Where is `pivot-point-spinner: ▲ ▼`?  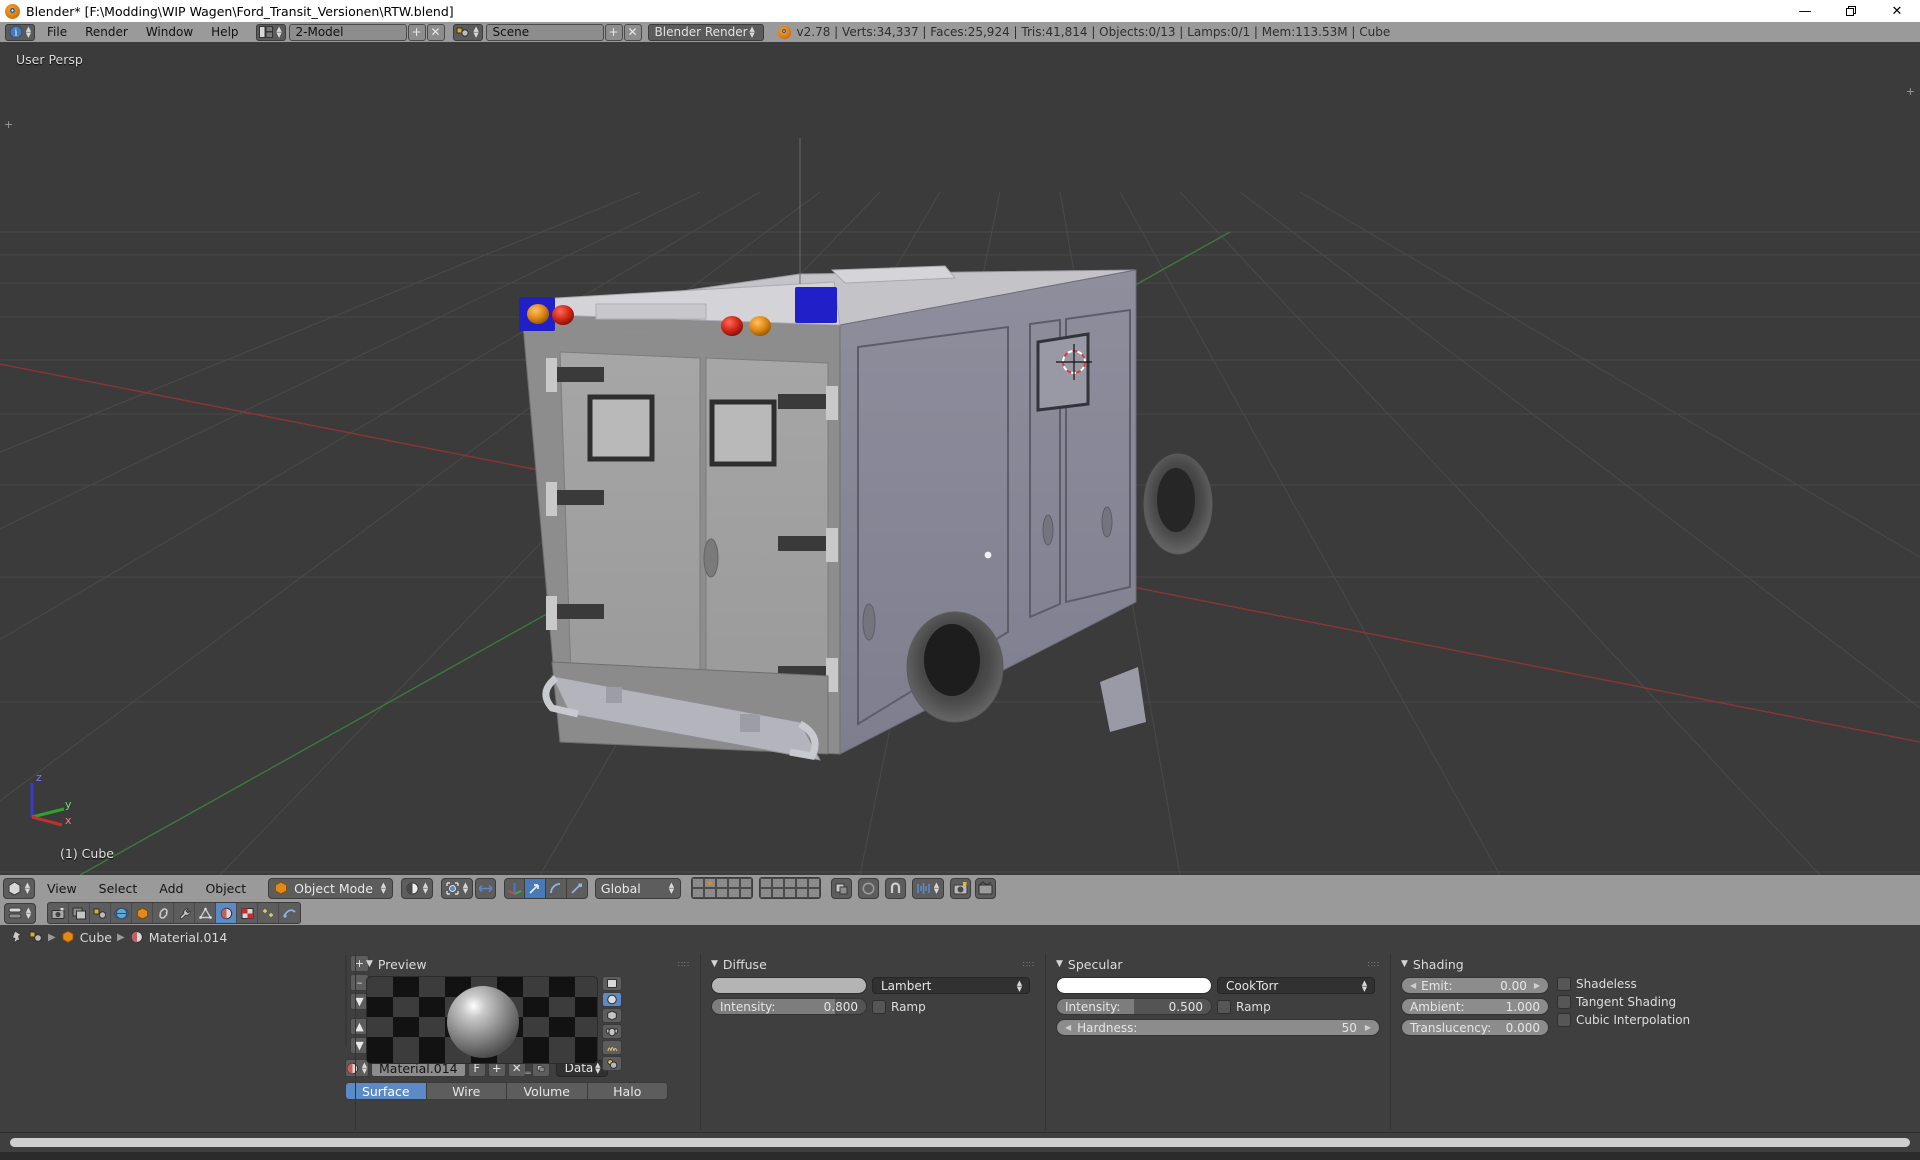 pivot-point-spinner: ▲ ▼ is located at coordinates (465, 888).